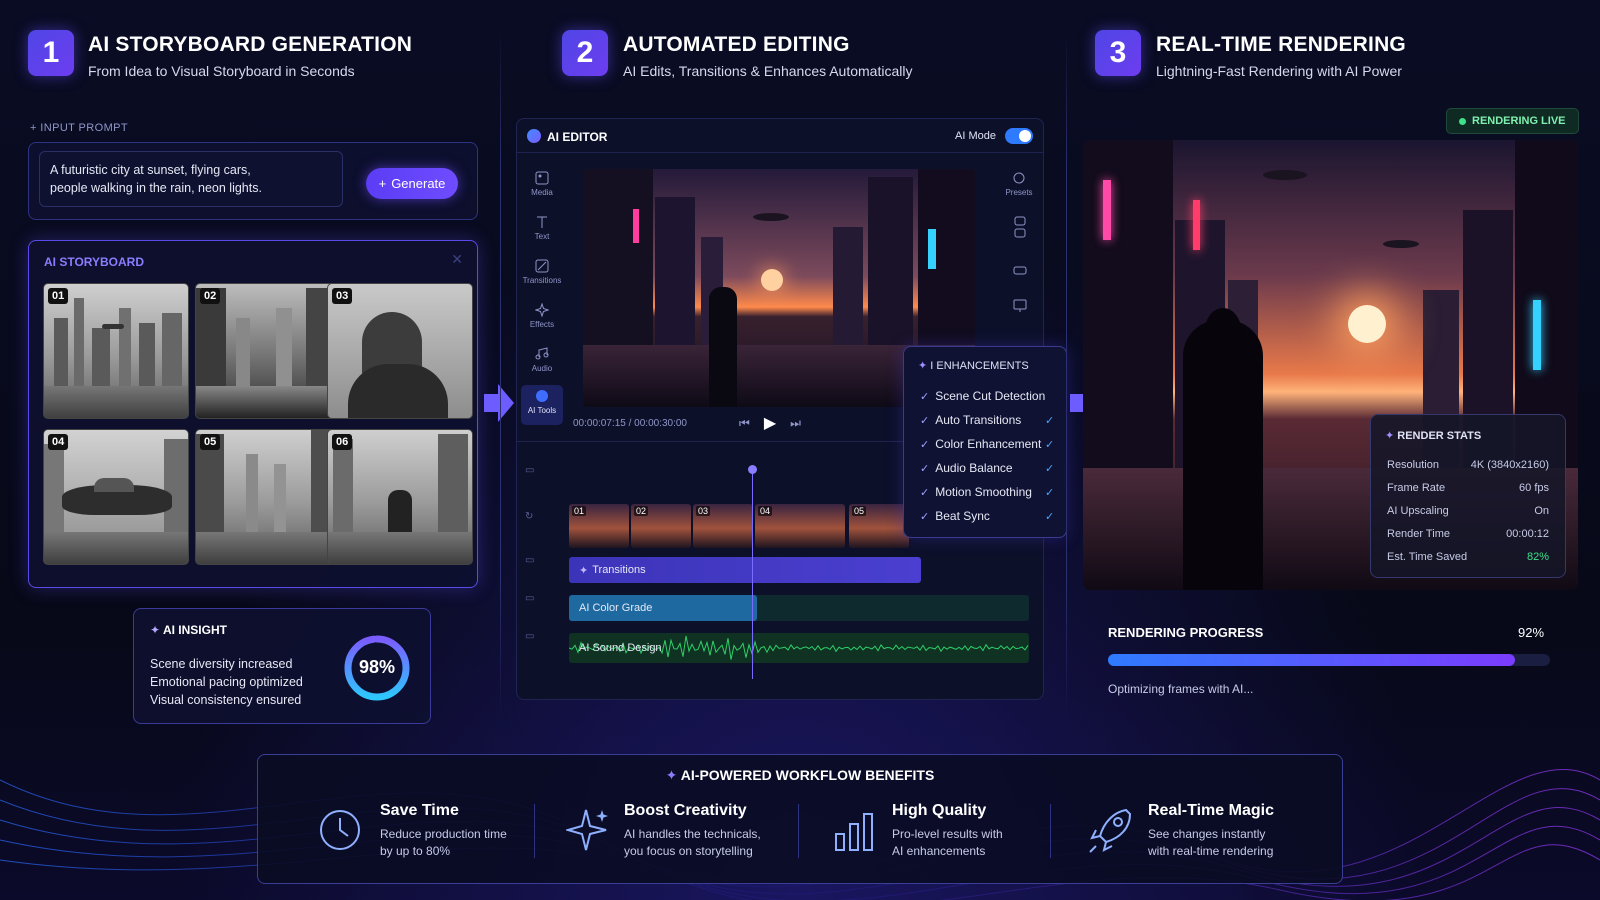  Describe the element at coordinates (736, 44) in the screenshot. I see `step-2-title: AUTOMATED EDITING` at that location.